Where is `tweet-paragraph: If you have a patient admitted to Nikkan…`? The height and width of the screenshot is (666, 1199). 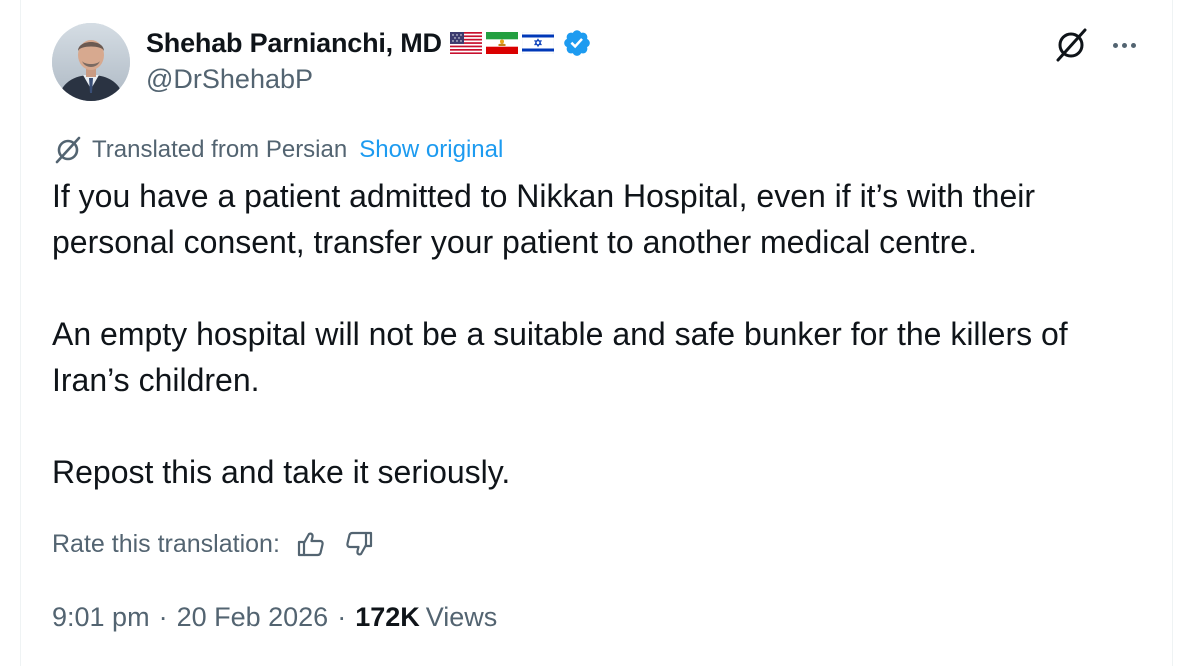
tweet-paragraph: If you have a patient admitted to Nikkan… is located at coordinates (544, 219).